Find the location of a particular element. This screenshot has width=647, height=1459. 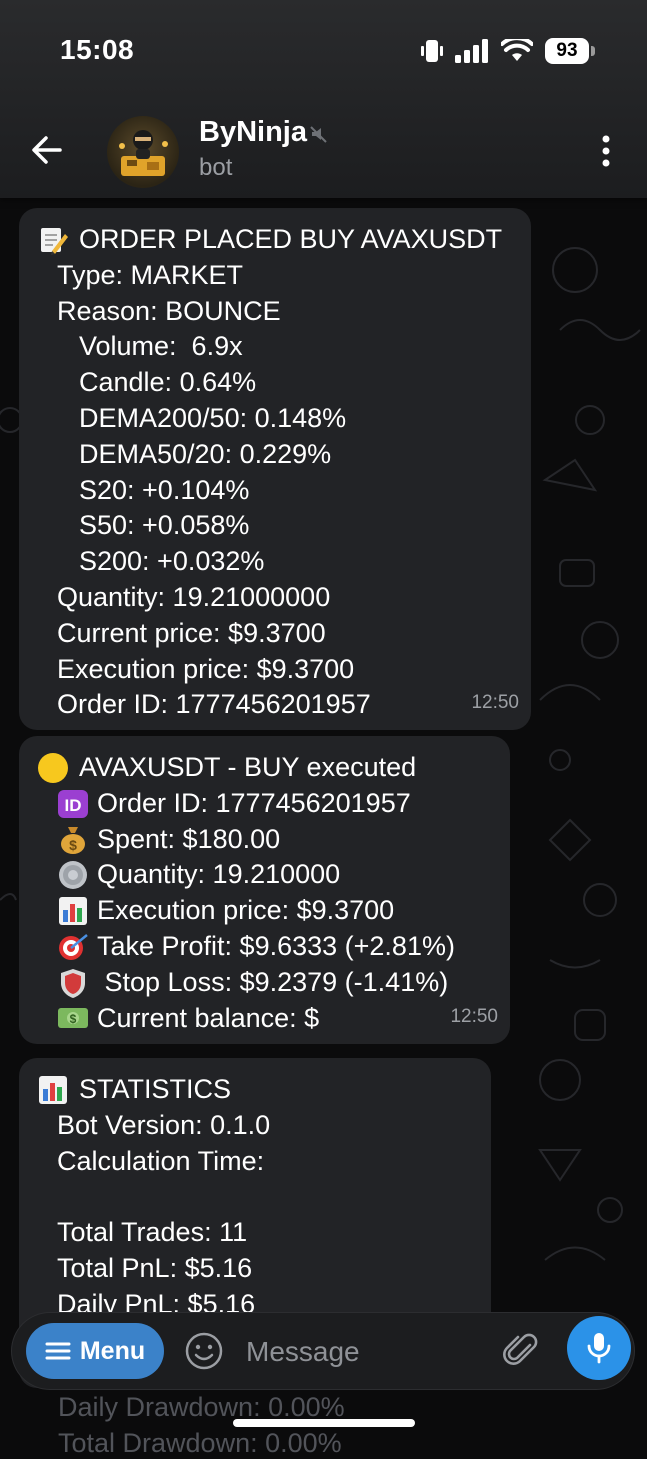

message-line: Reason: BOUNCE is located at coordinates (169, 310).